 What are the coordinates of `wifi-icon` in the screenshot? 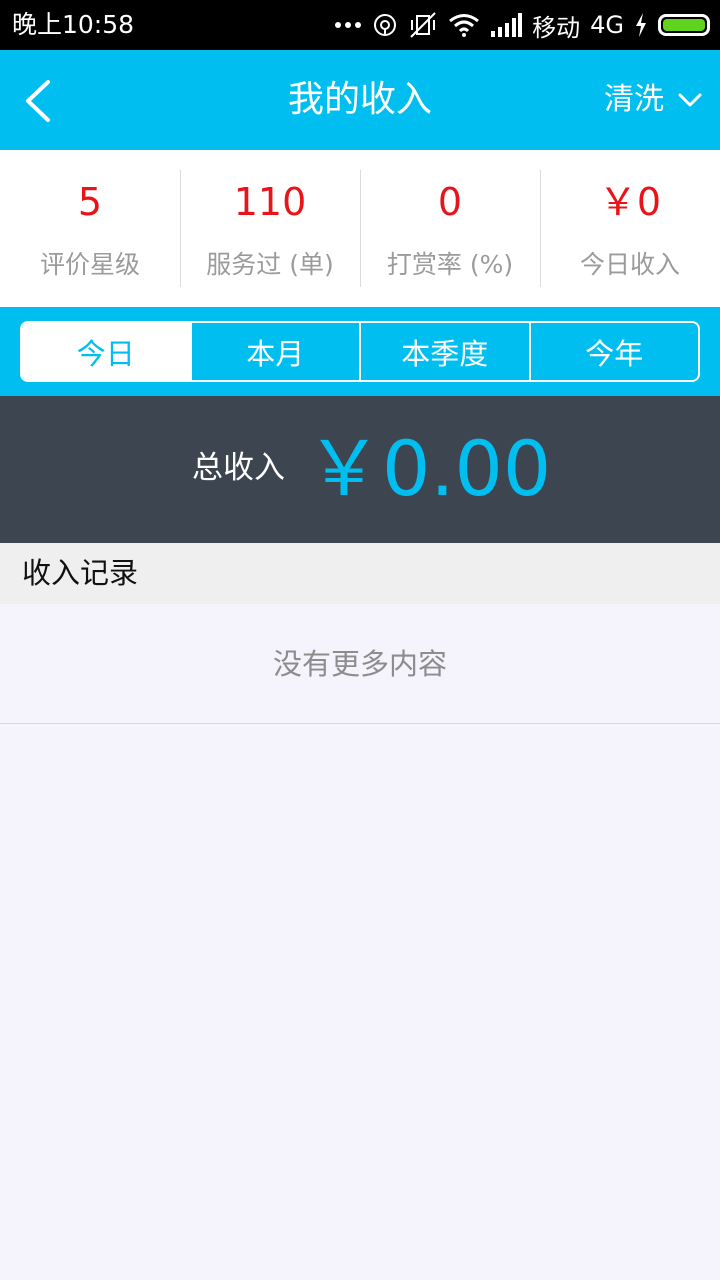 It's located at (464, 25).